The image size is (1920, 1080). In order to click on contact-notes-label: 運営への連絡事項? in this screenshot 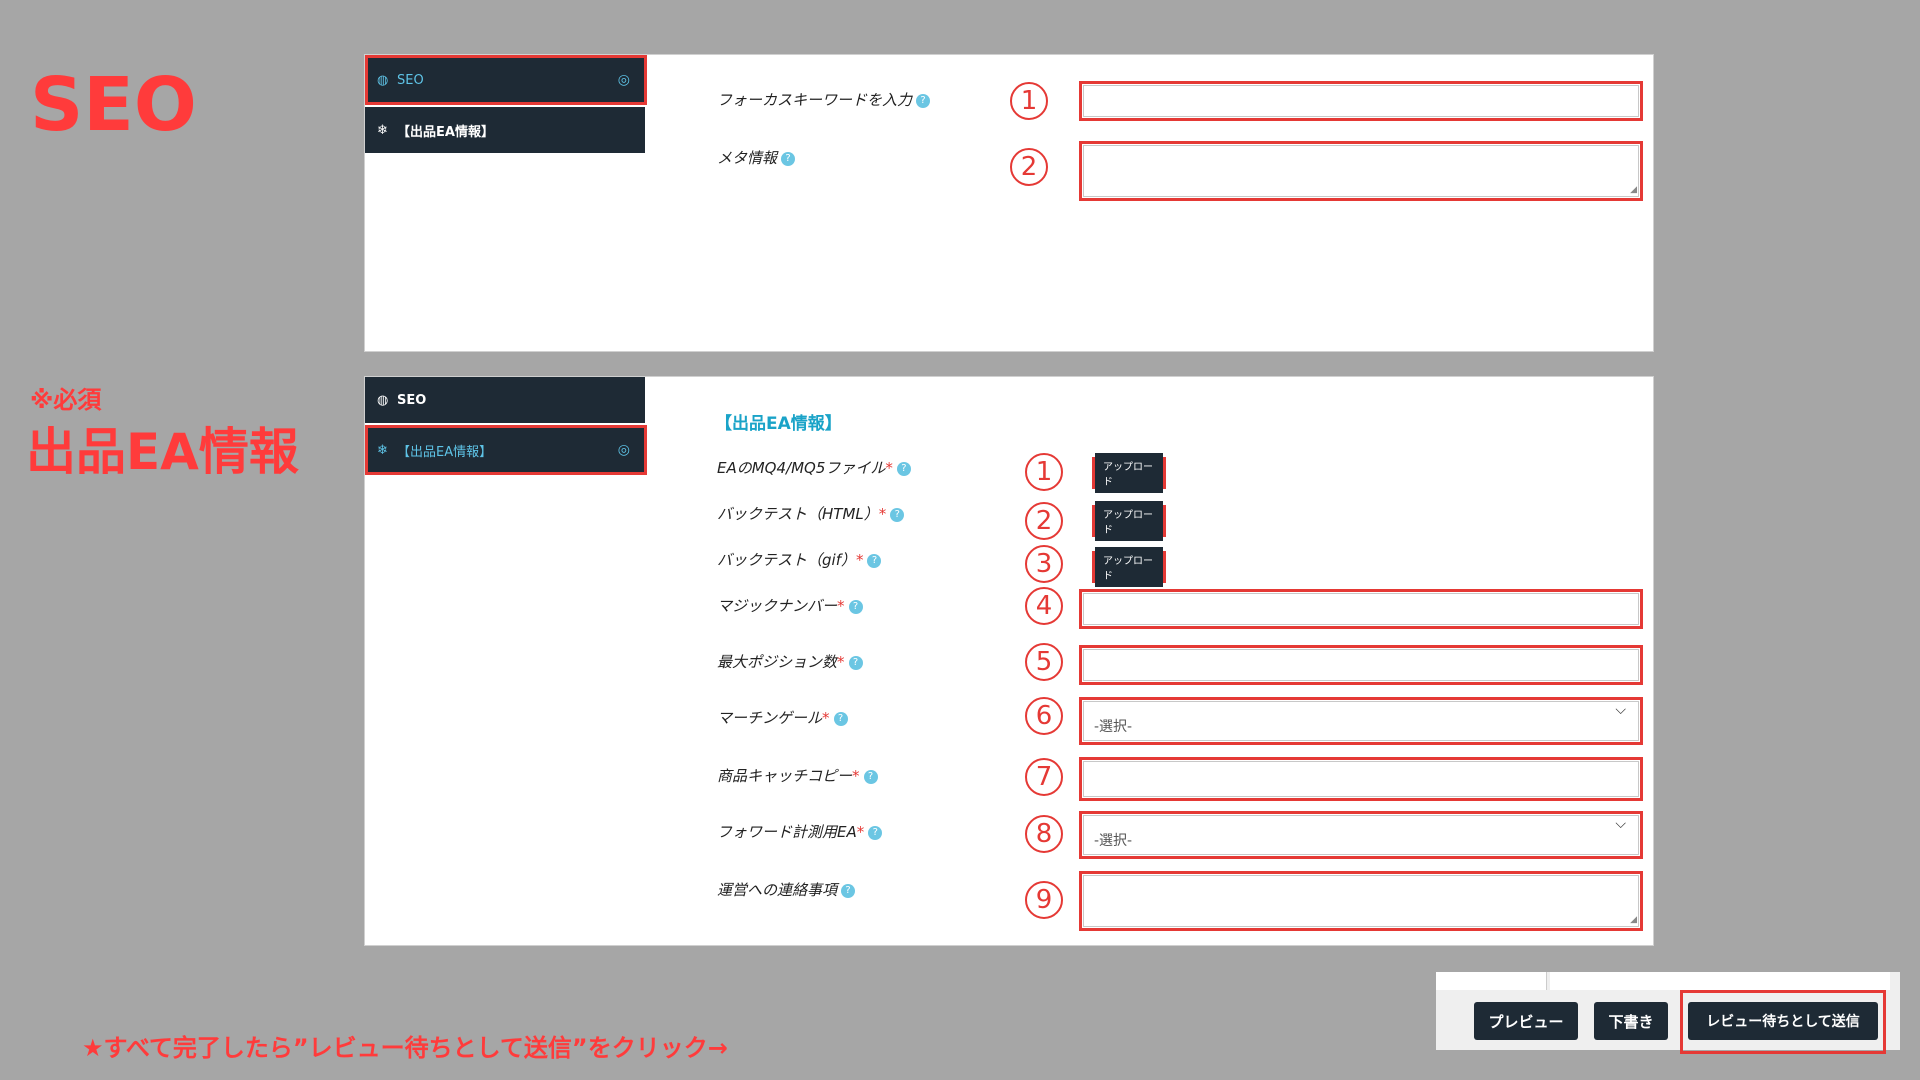, I will do `click(786, 889)`.